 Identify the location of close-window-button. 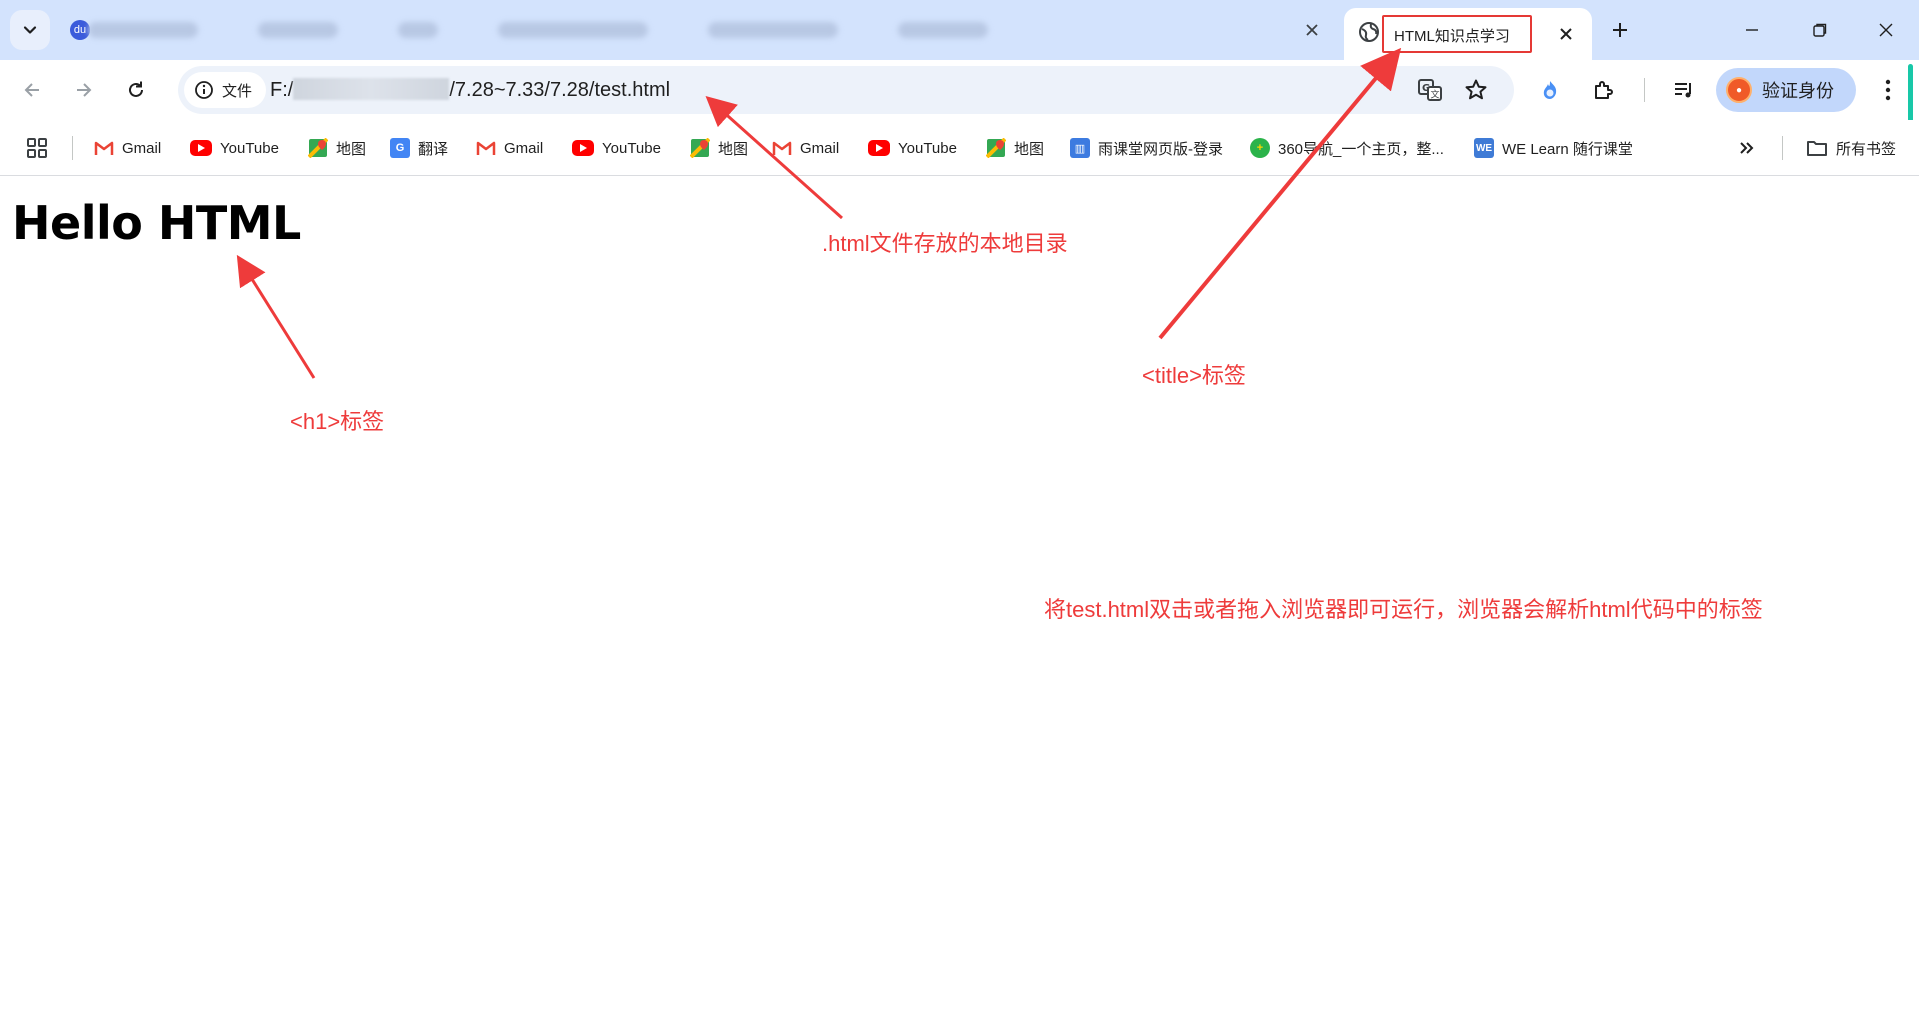
(1886, 30).